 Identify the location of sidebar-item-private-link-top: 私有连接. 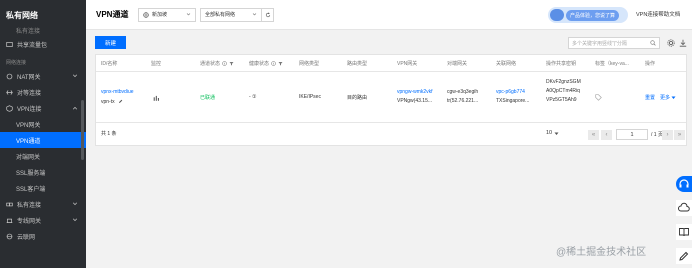
(43, 30).